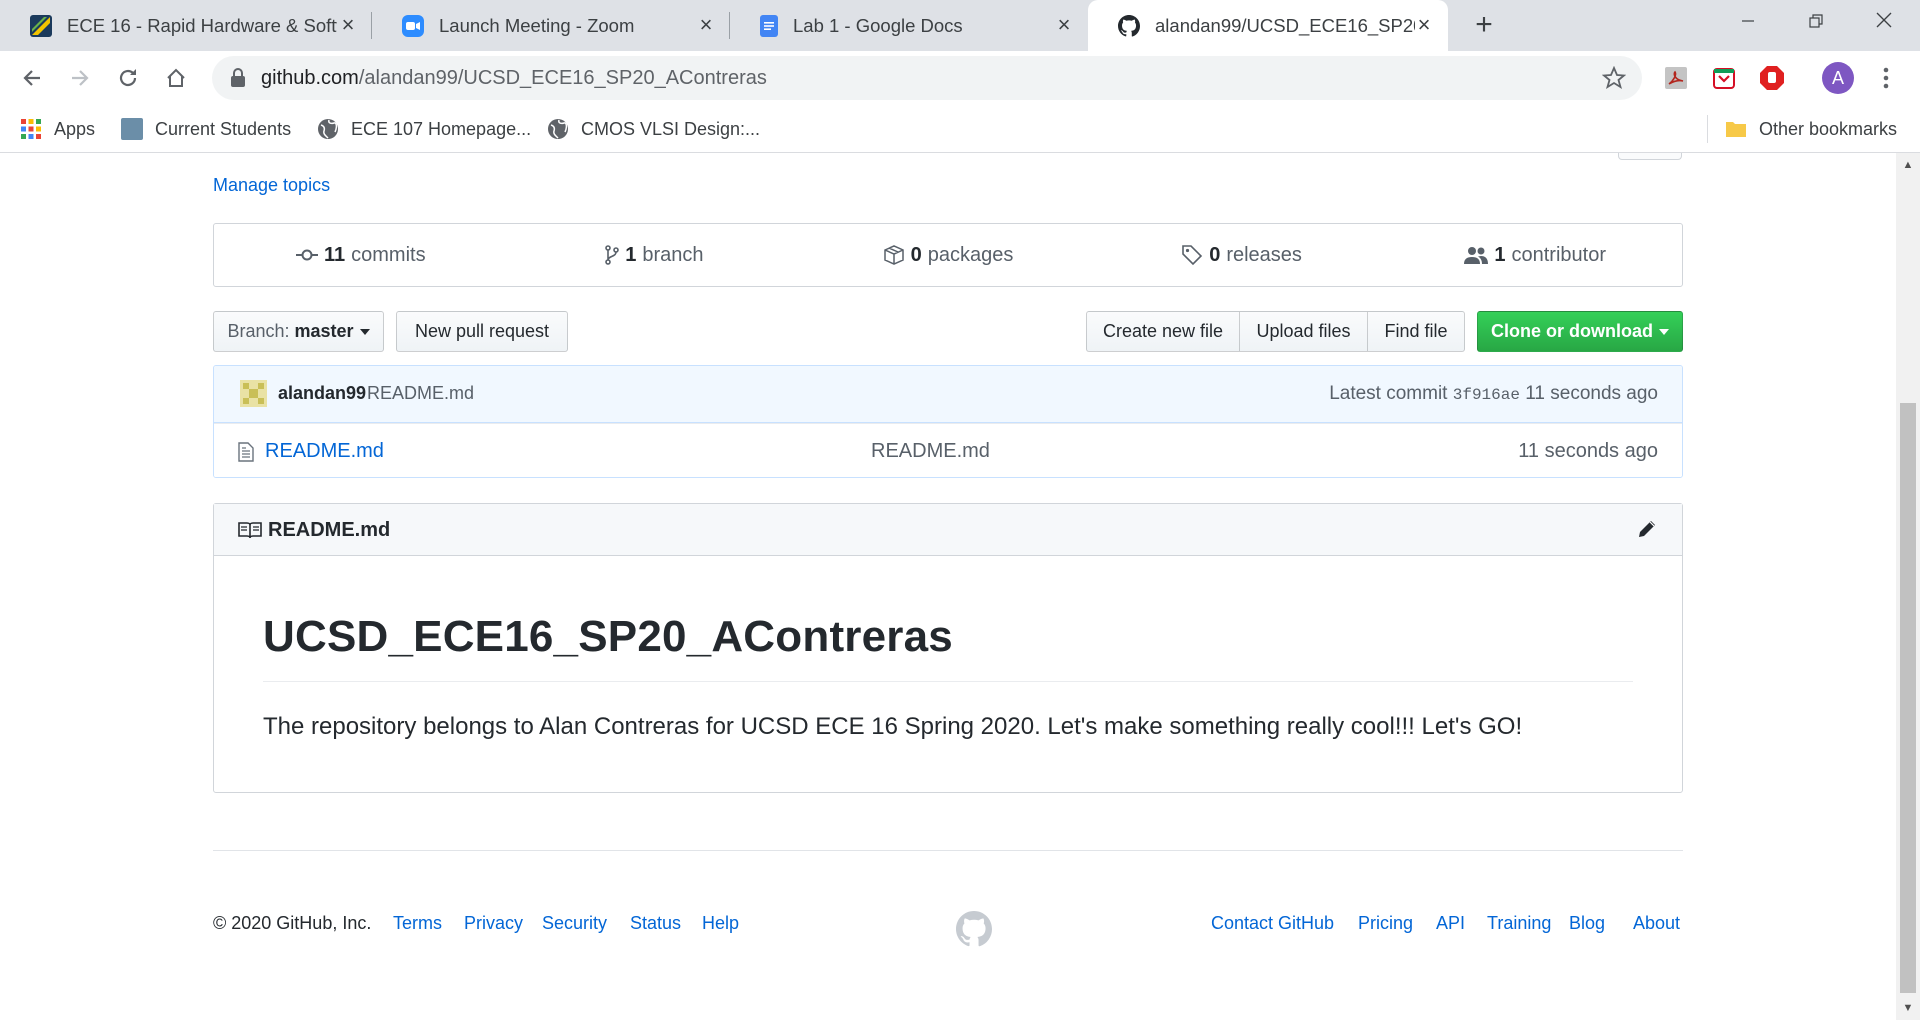 The height and width of the screenshot is (1020, 1920). I want to click on topics-button-edge, so click(1650, 156).